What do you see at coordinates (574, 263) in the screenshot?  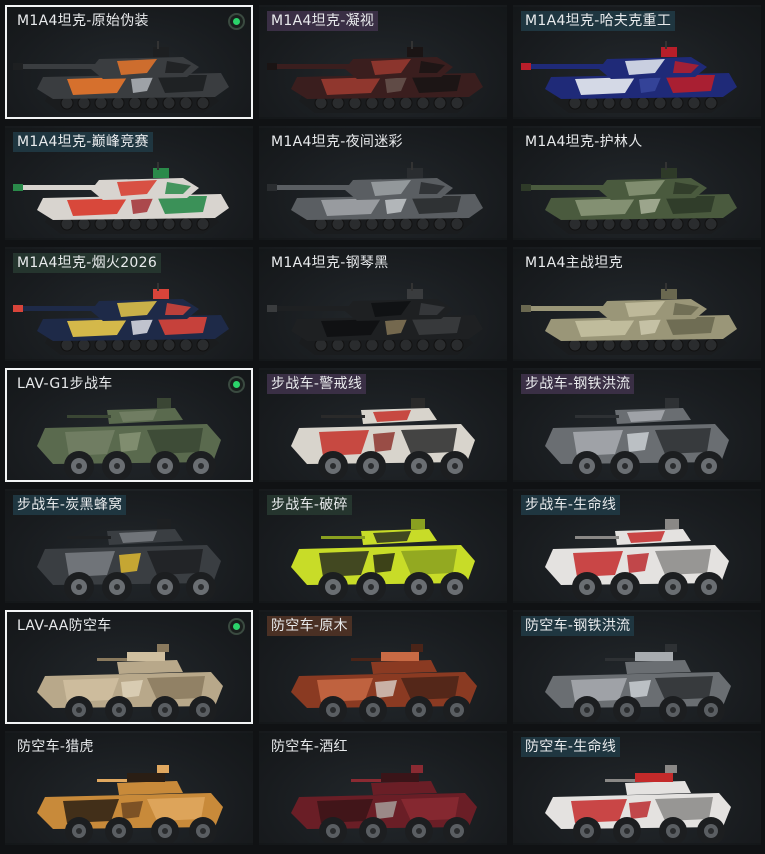 I see `skin-name-label: M1A4主战坦克` at bounding box center [574, 263].